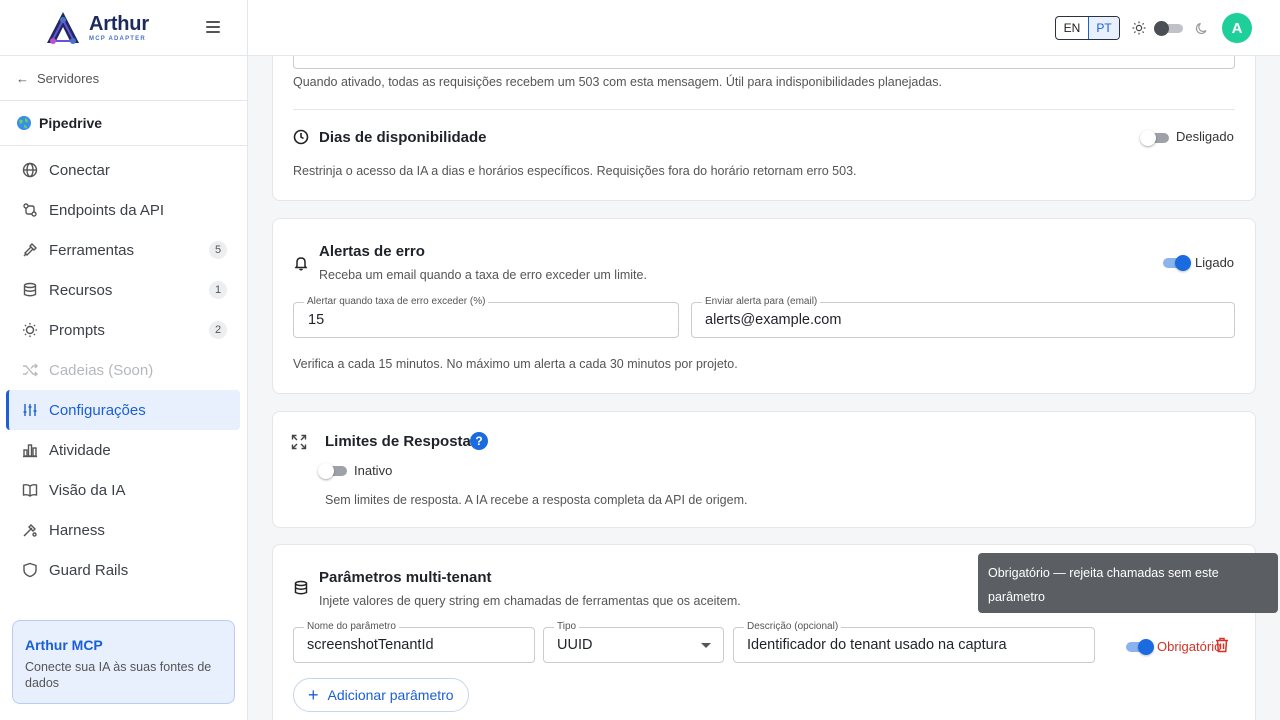 This screenshot has height=720, width=1280. What do you see at coordinates (101, 370) in the screenshot?
I see `sidebar-item-label: Cadeias (Soon)` at bounding box center [101, 370].